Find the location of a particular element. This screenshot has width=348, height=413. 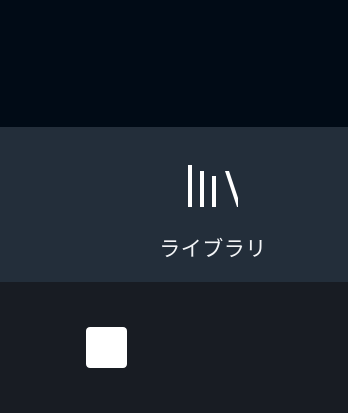

nav-item-library: ライブラリ is located at coordinates (213, 209).